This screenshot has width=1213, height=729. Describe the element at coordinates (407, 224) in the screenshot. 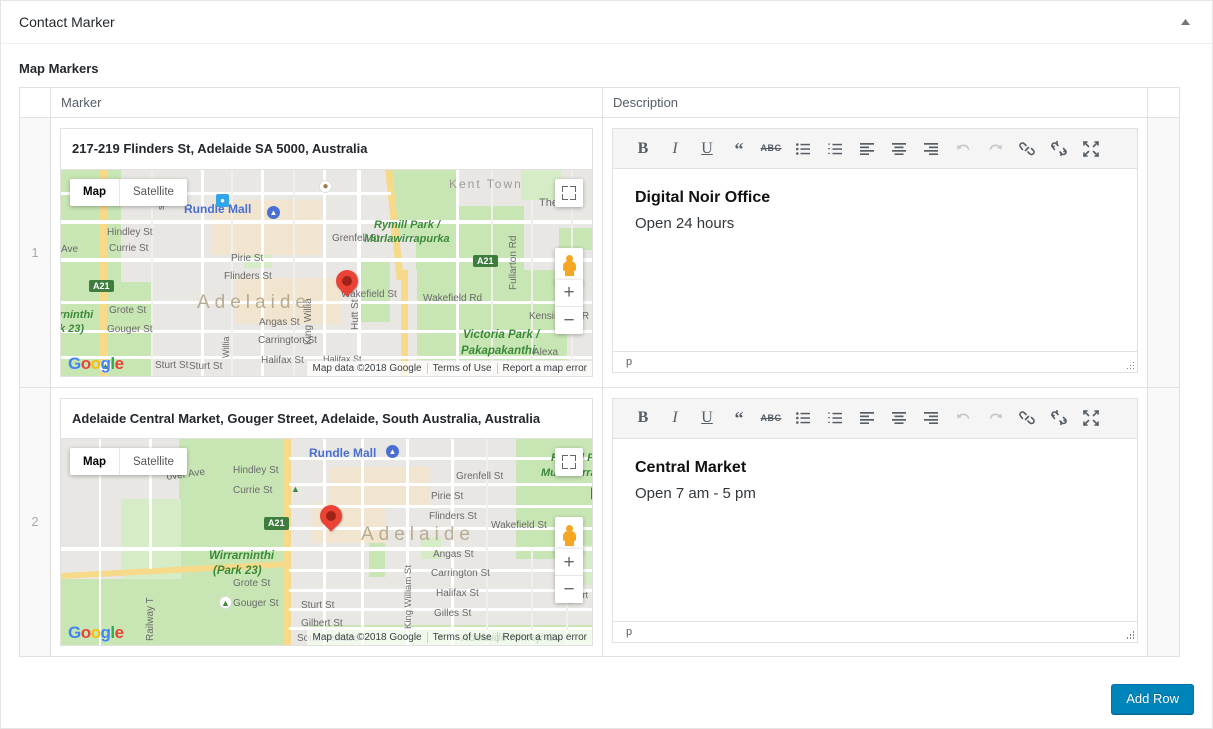

I see `map-label: Rymill Park /` at that location.